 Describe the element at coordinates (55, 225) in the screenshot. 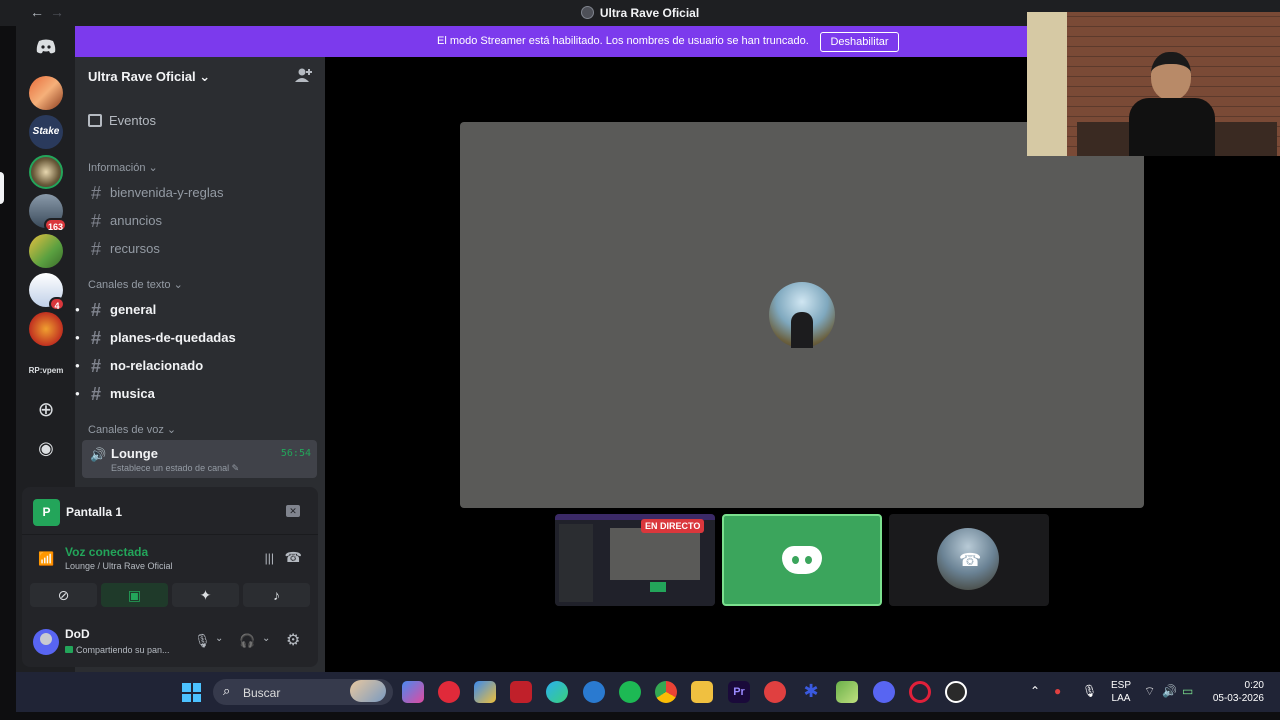

I see `unread-badge: 163` at that location.